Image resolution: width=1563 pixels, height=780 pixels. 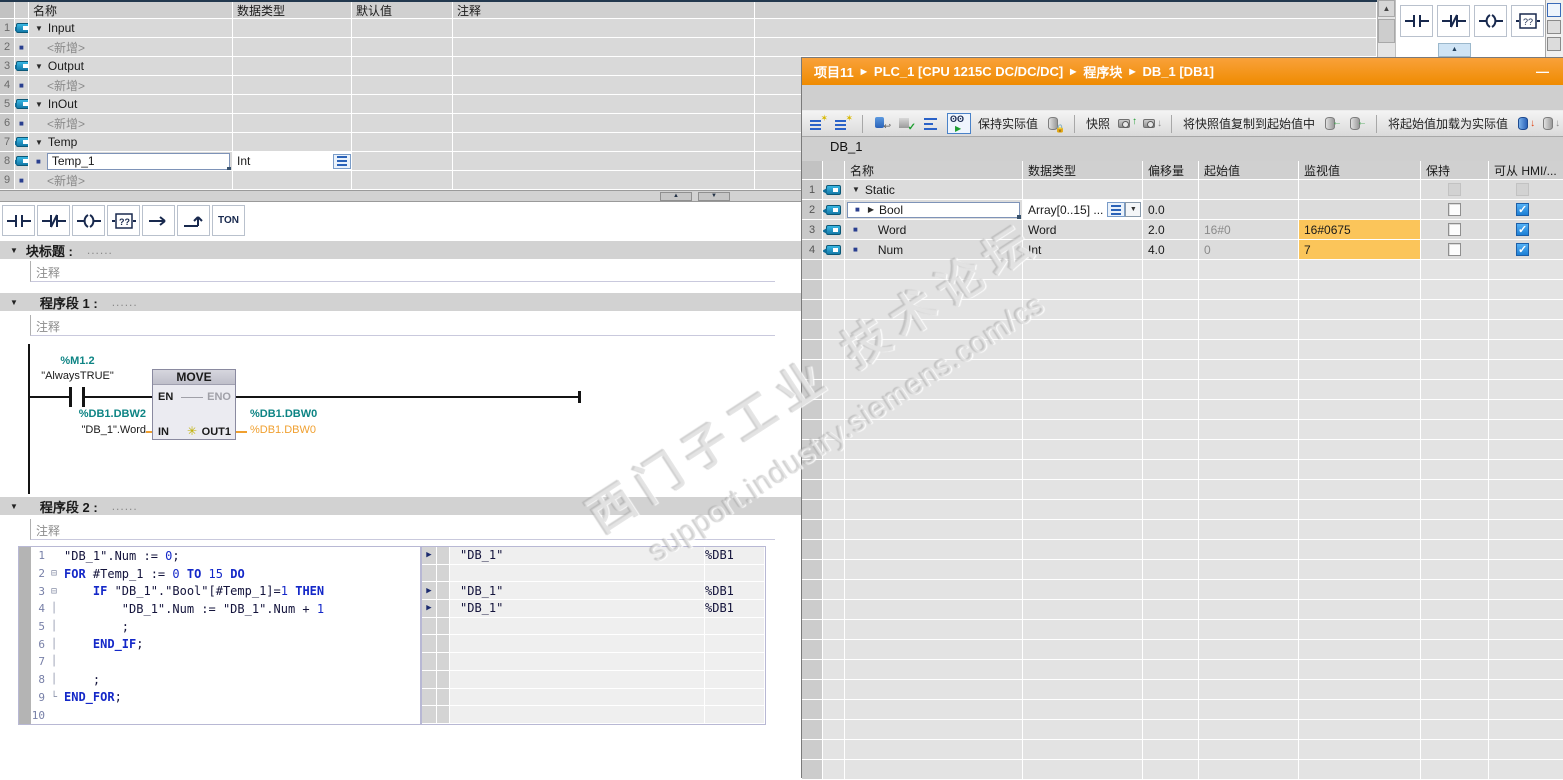 I want to click on minimize-button: —, so click(x=1542, y=71).